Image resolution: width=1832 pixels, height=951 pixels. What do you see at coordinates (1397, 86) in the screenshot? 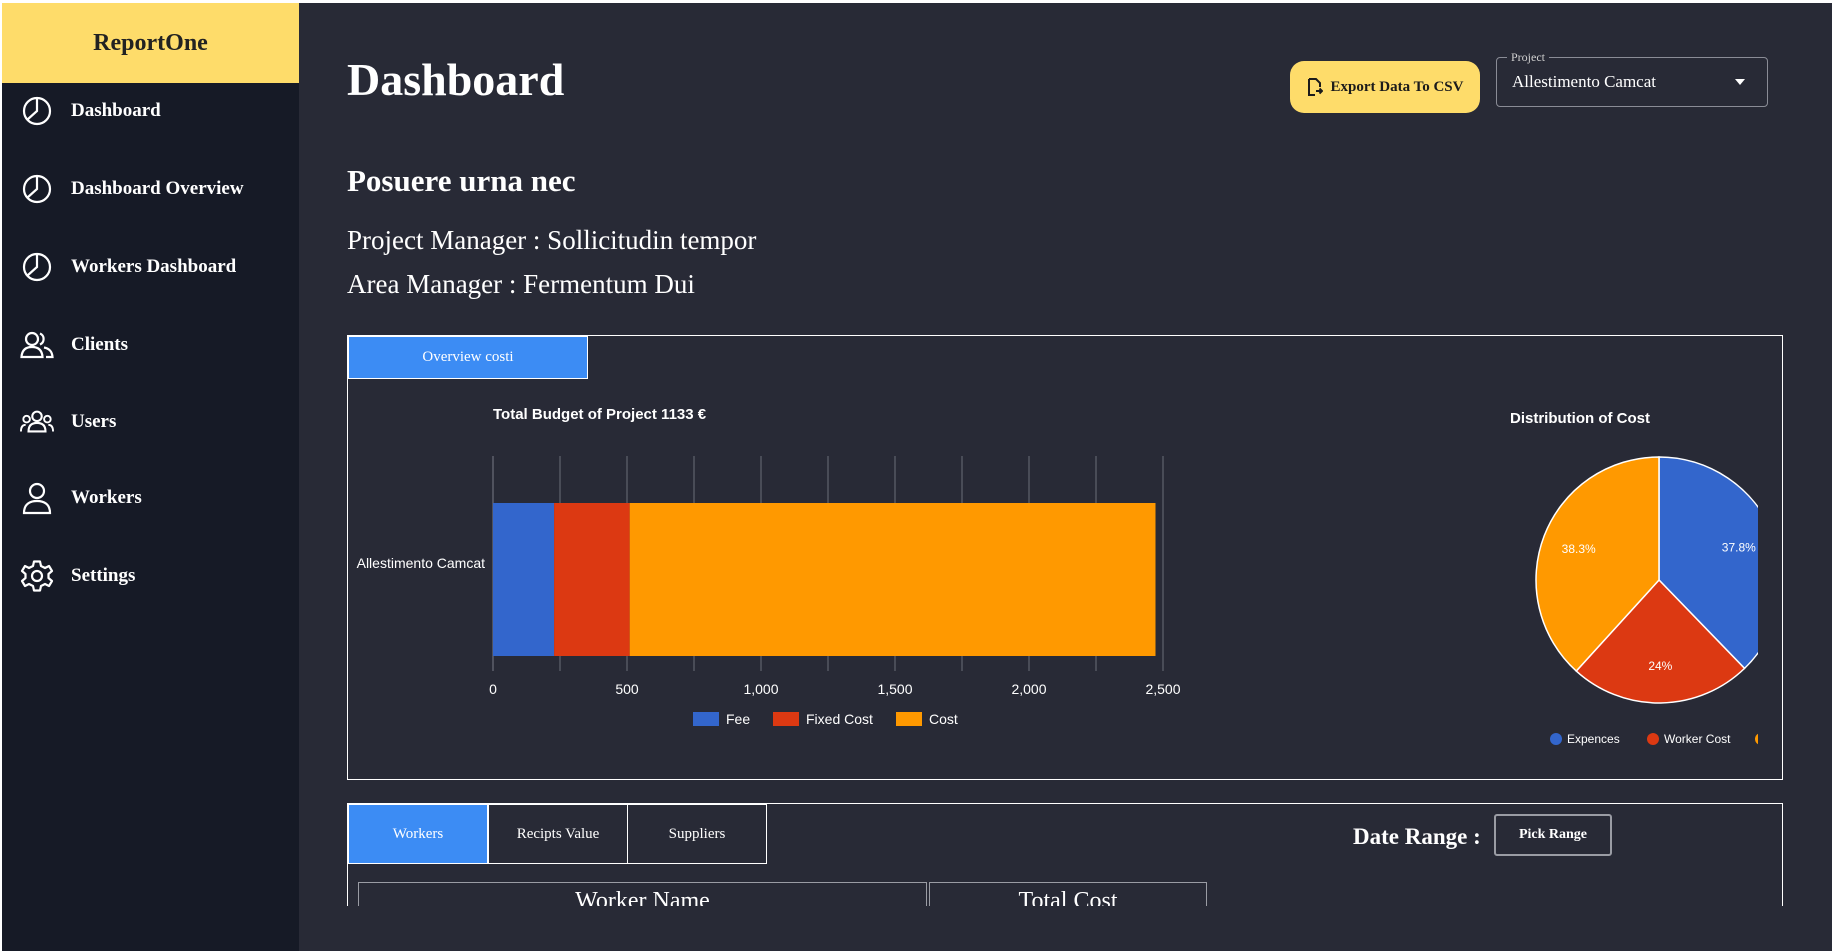
I see `export-label: Export Data To CSV` at bounding box center [1397, 86].